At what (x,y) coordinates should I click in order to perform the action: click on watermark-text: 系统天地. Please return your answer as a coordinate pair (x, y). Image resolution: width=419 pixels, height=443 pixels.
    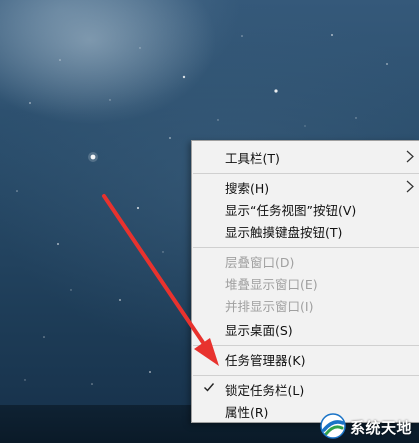
    Looking at the image, I should click on (381, 428).